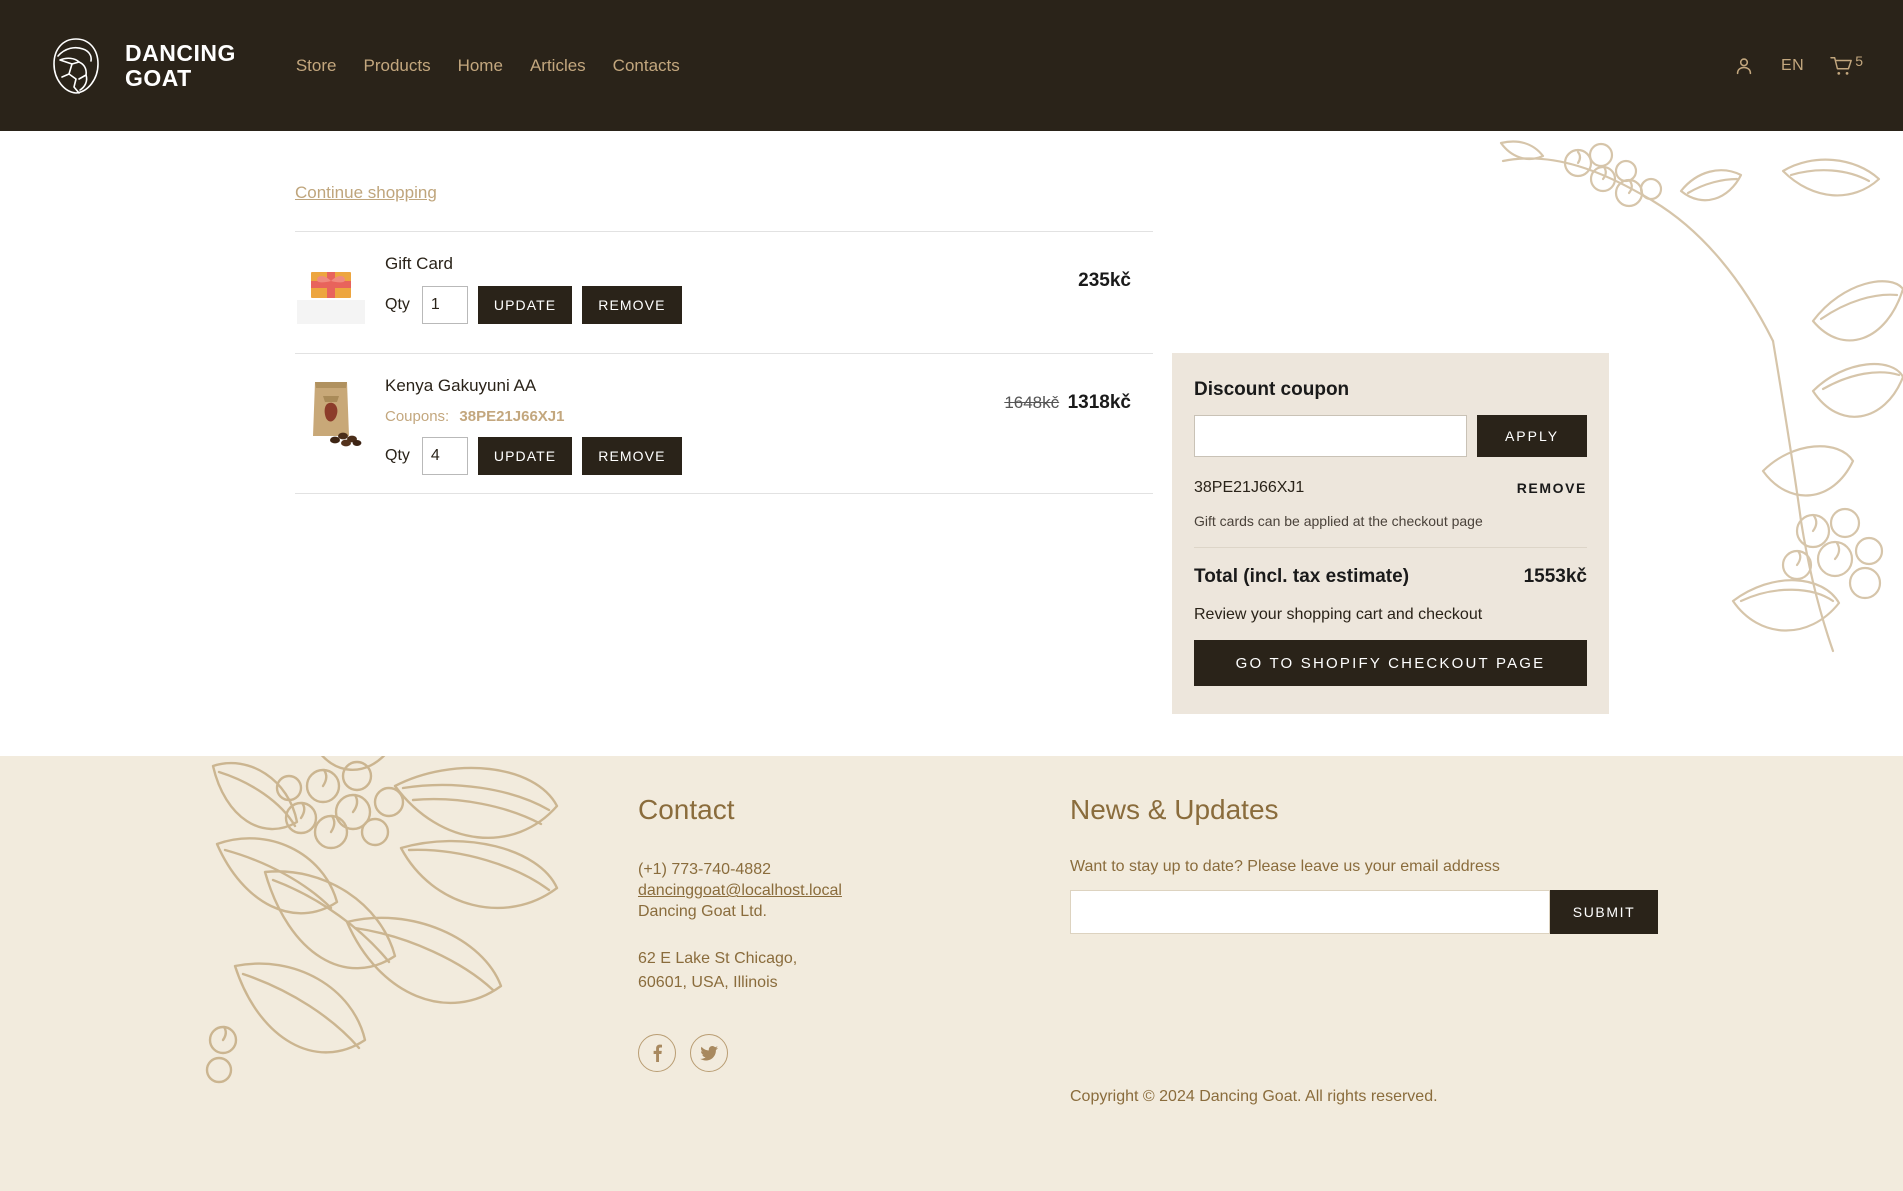 This screenshot has width=1903, height=1191. Describe the element at coordinates (1249, 487) in the screenshot. I see `applied-coupon-code: 38PE21J66XJ1` at that location.